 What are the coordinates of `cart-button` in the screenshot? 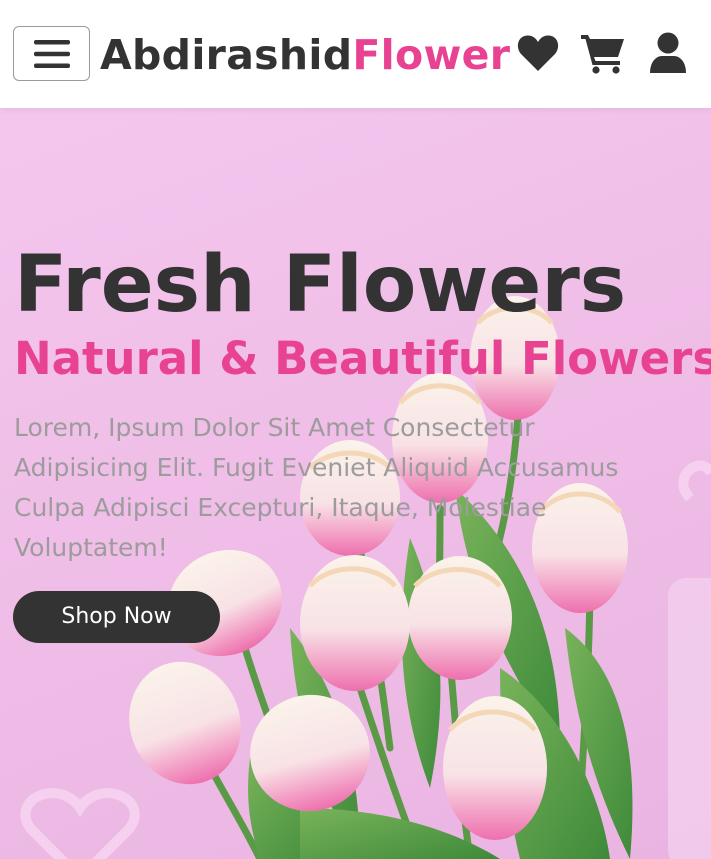 It's located at (603, 53).